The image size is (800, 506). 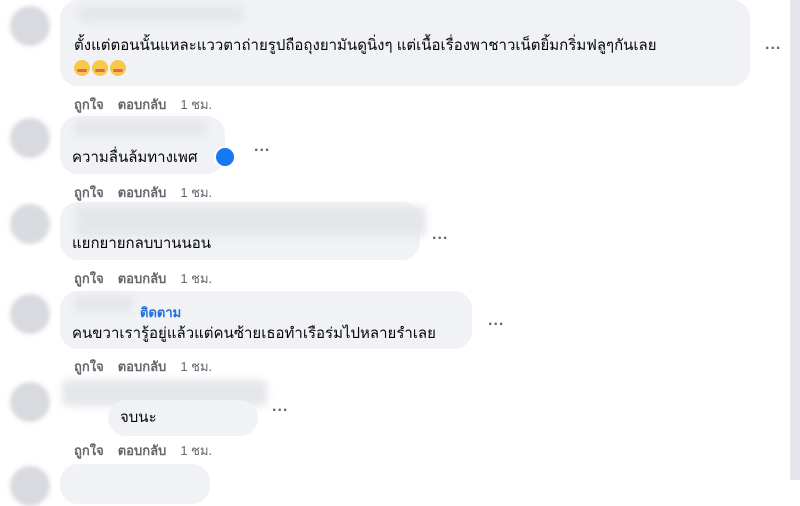 What do you see at coordinates (138, 417) in the screenshot?
I see `comment-text: จบนะ` at bounding box center [138, 417].